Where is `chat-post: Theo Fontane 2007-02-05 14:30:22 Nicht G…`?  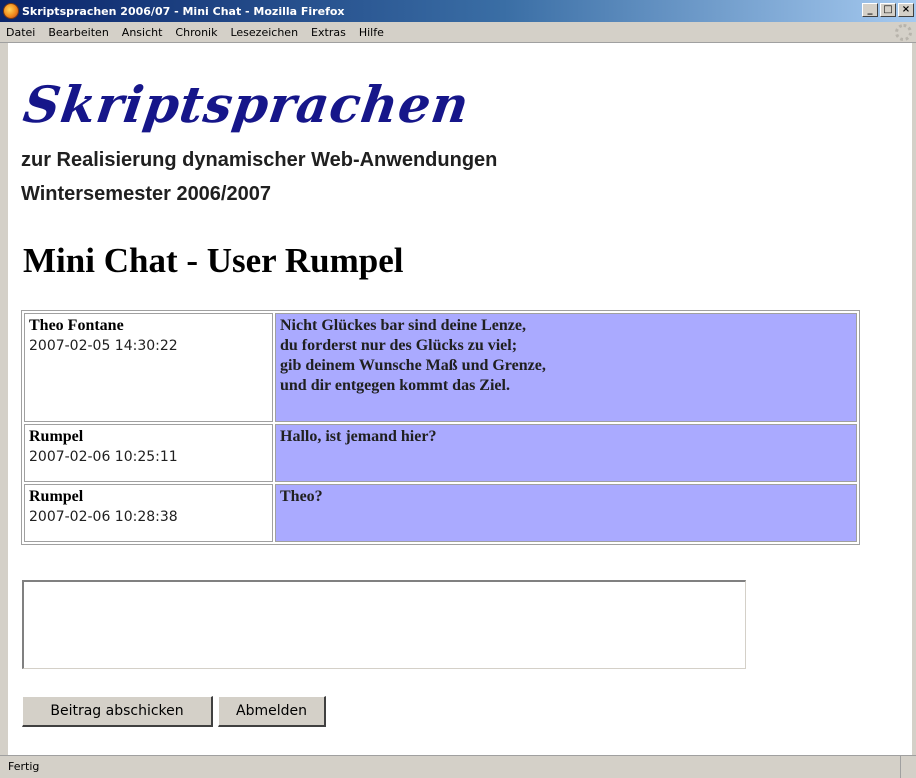 chat-post: Theo Fontane 2007-02-05 14:30:22 Nicht G… is located at coordinates (440, 367).